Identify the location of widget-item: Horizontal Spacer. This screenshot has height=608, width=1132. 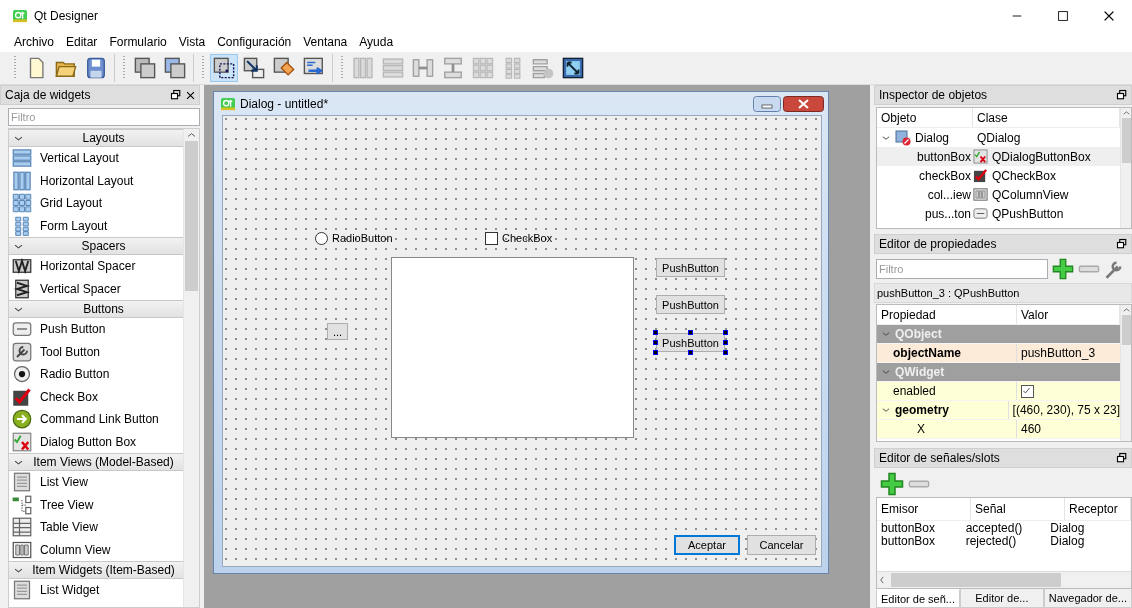
(96, 266).